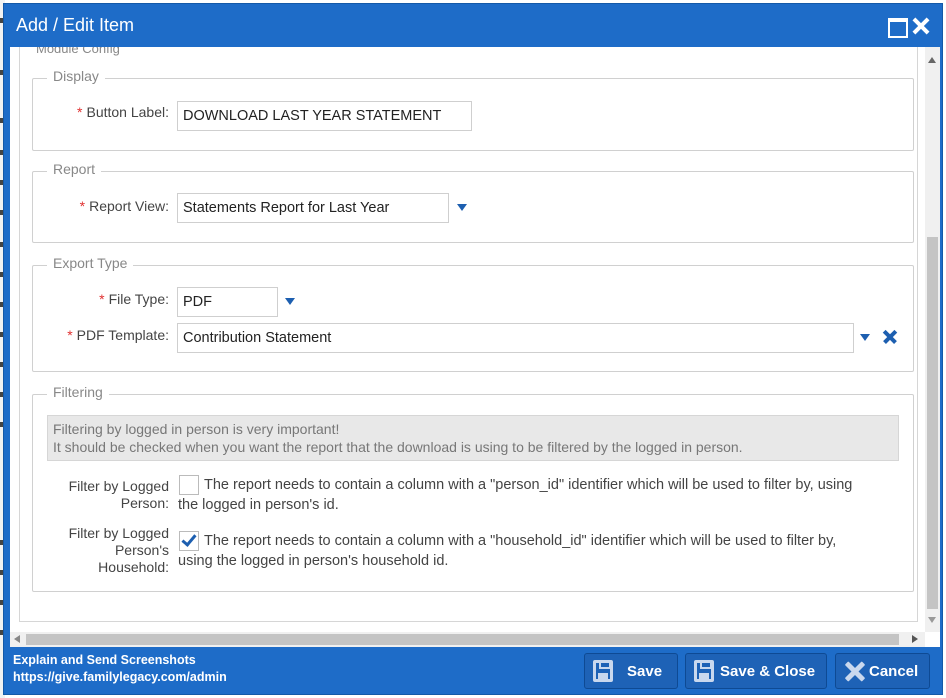 The height and width of the screenshot is (698, 946). What do you see at coordinates (515, 338) in the screenshot?
I see `pdf-template-select: Contribution Statement` at bounding box center [515, 338].